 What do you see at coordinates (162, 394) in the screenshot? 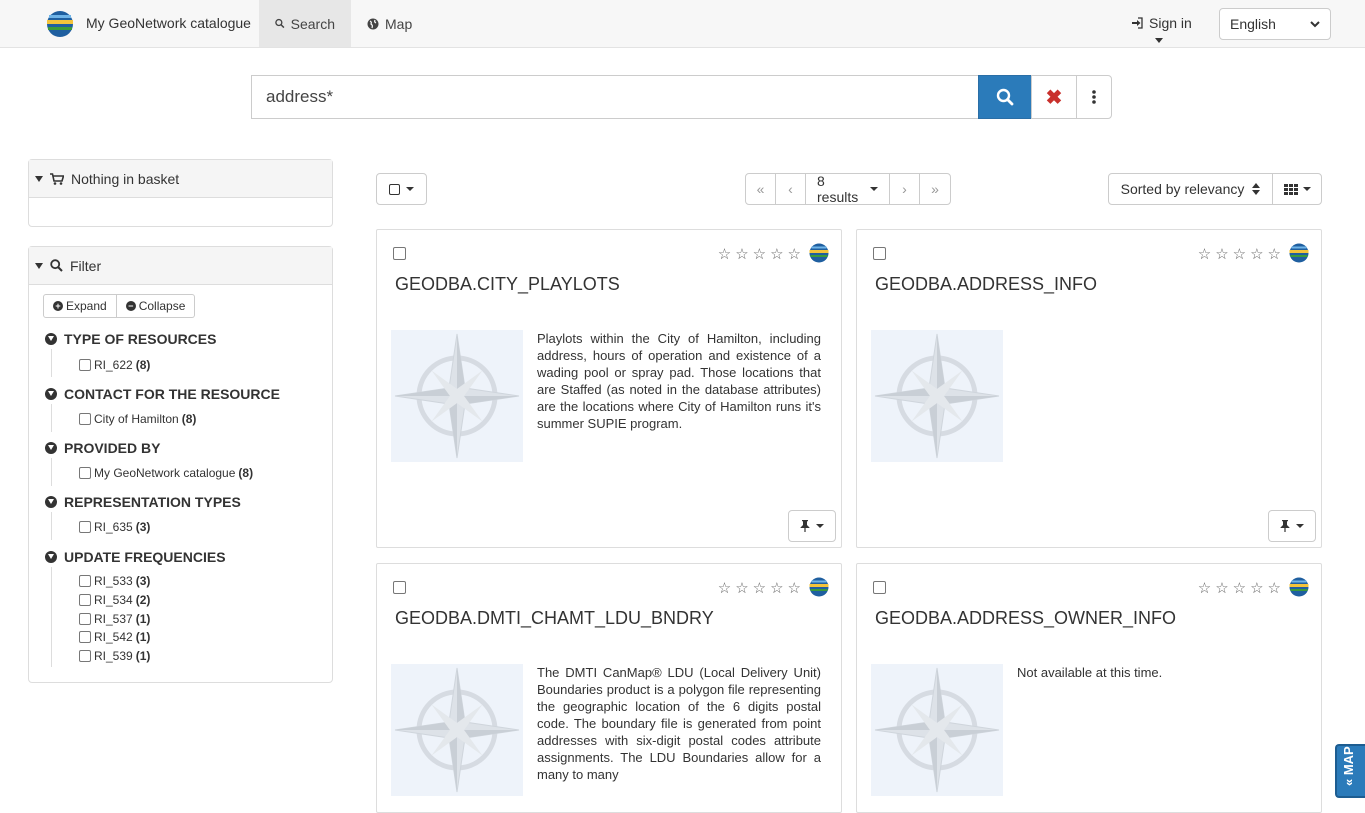
I see `facet-contact-for-resource: CONTACT FOR THE RESOURCE` at bounding box center [162, 394].